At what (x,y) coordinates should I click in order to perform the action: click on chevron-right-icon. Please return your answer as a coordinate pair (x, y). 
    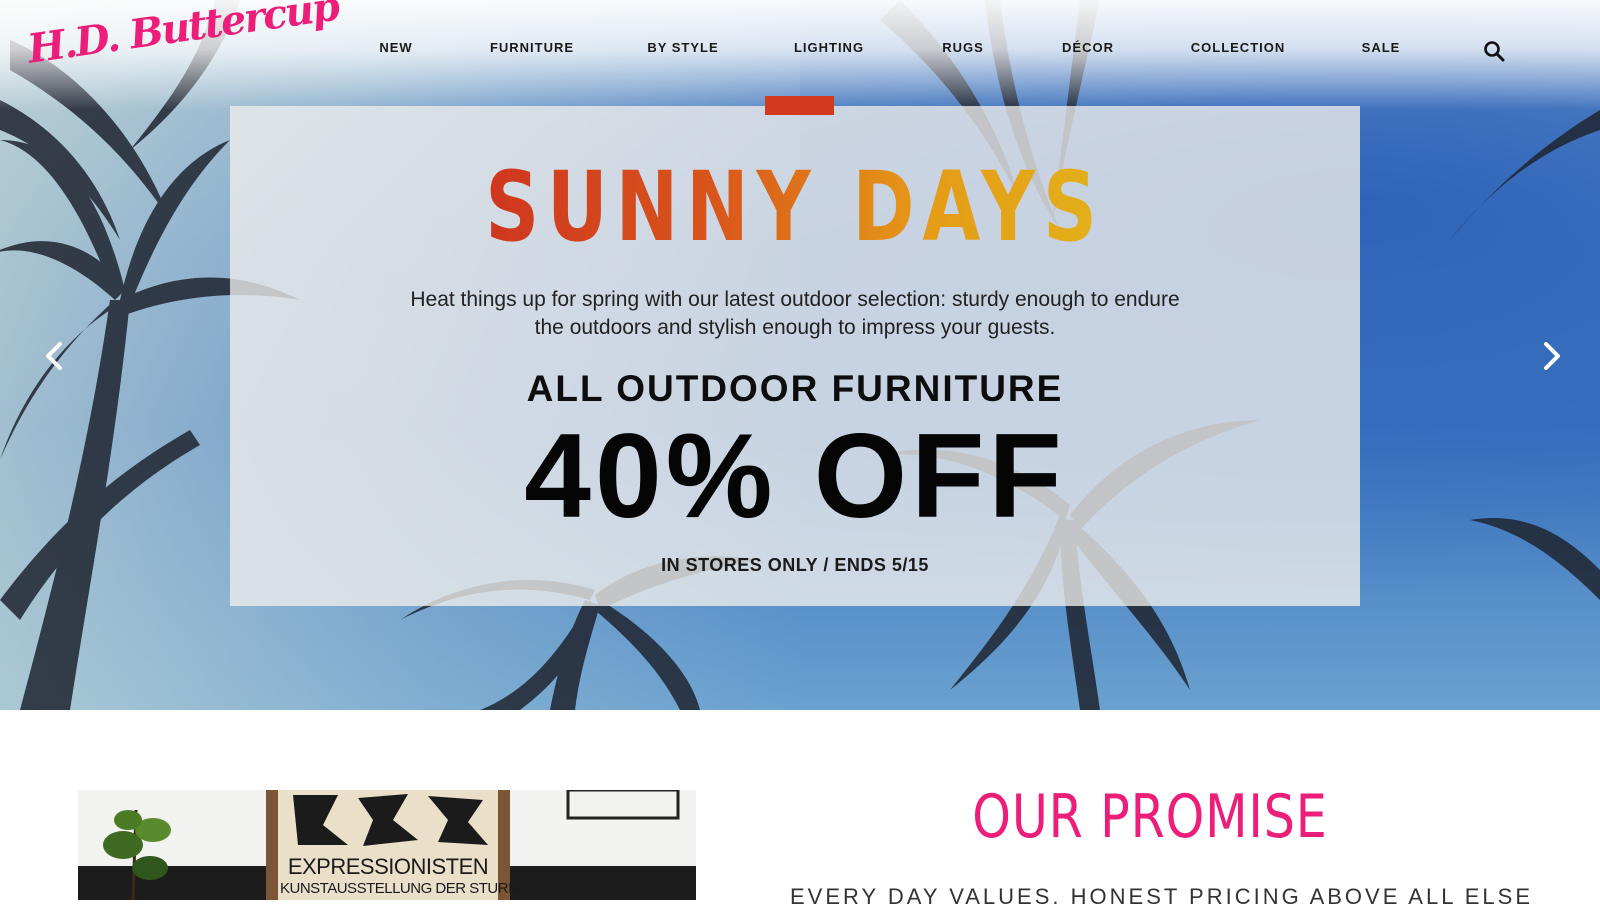
    Looking at the image, I should click on (1551, 356).